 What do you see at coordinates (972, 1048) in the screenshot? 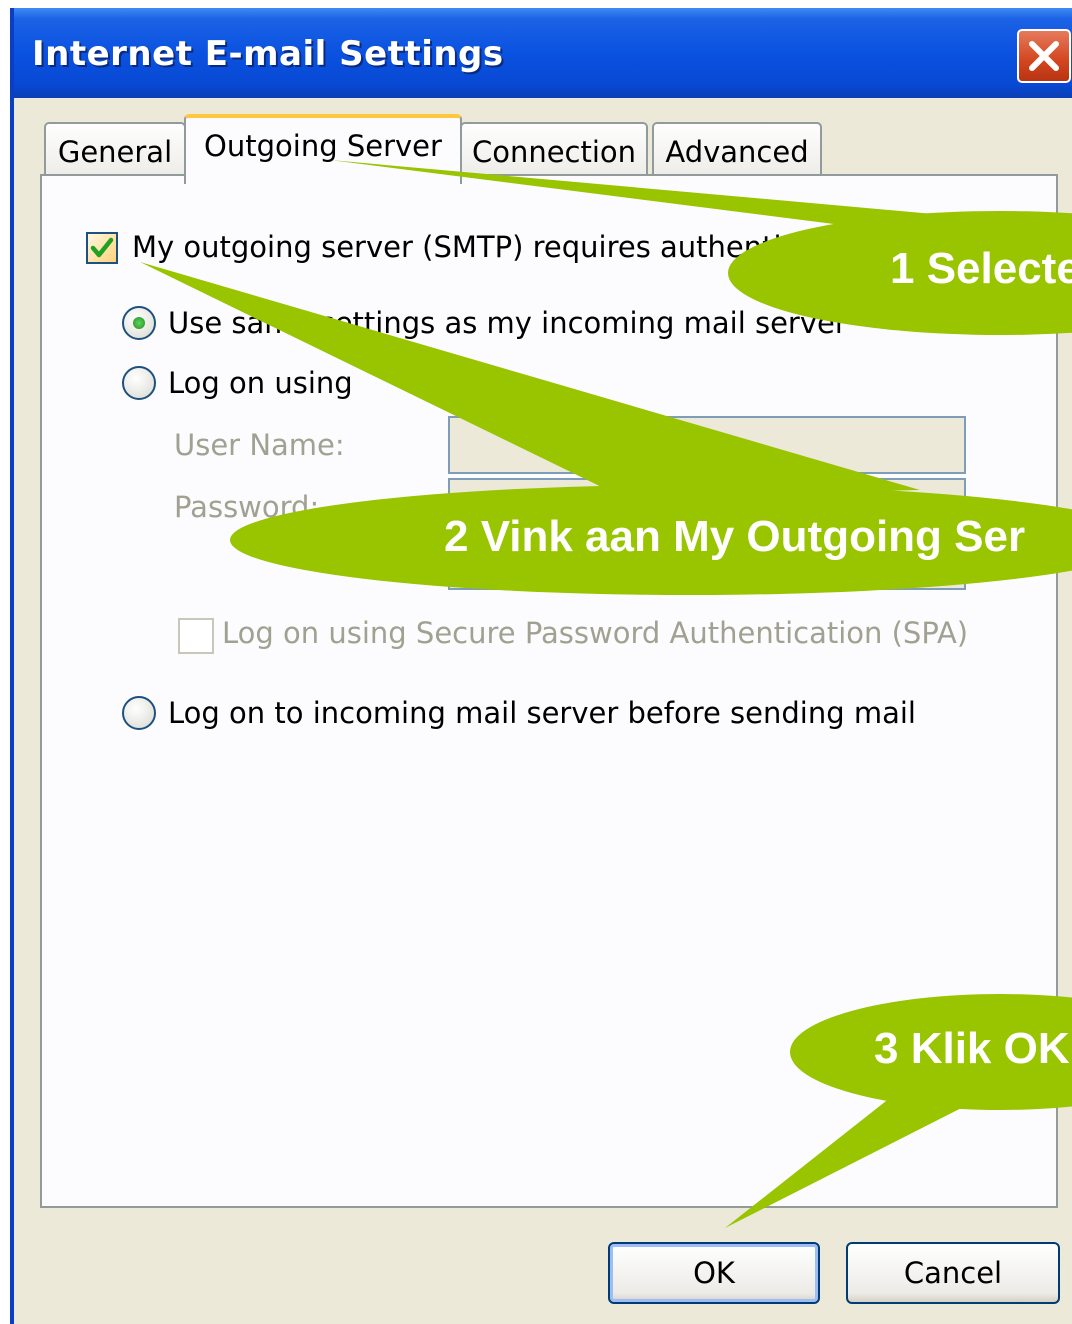
I see `callout-3-text: 3 Klik OK` at bounding box center [972, 1048].